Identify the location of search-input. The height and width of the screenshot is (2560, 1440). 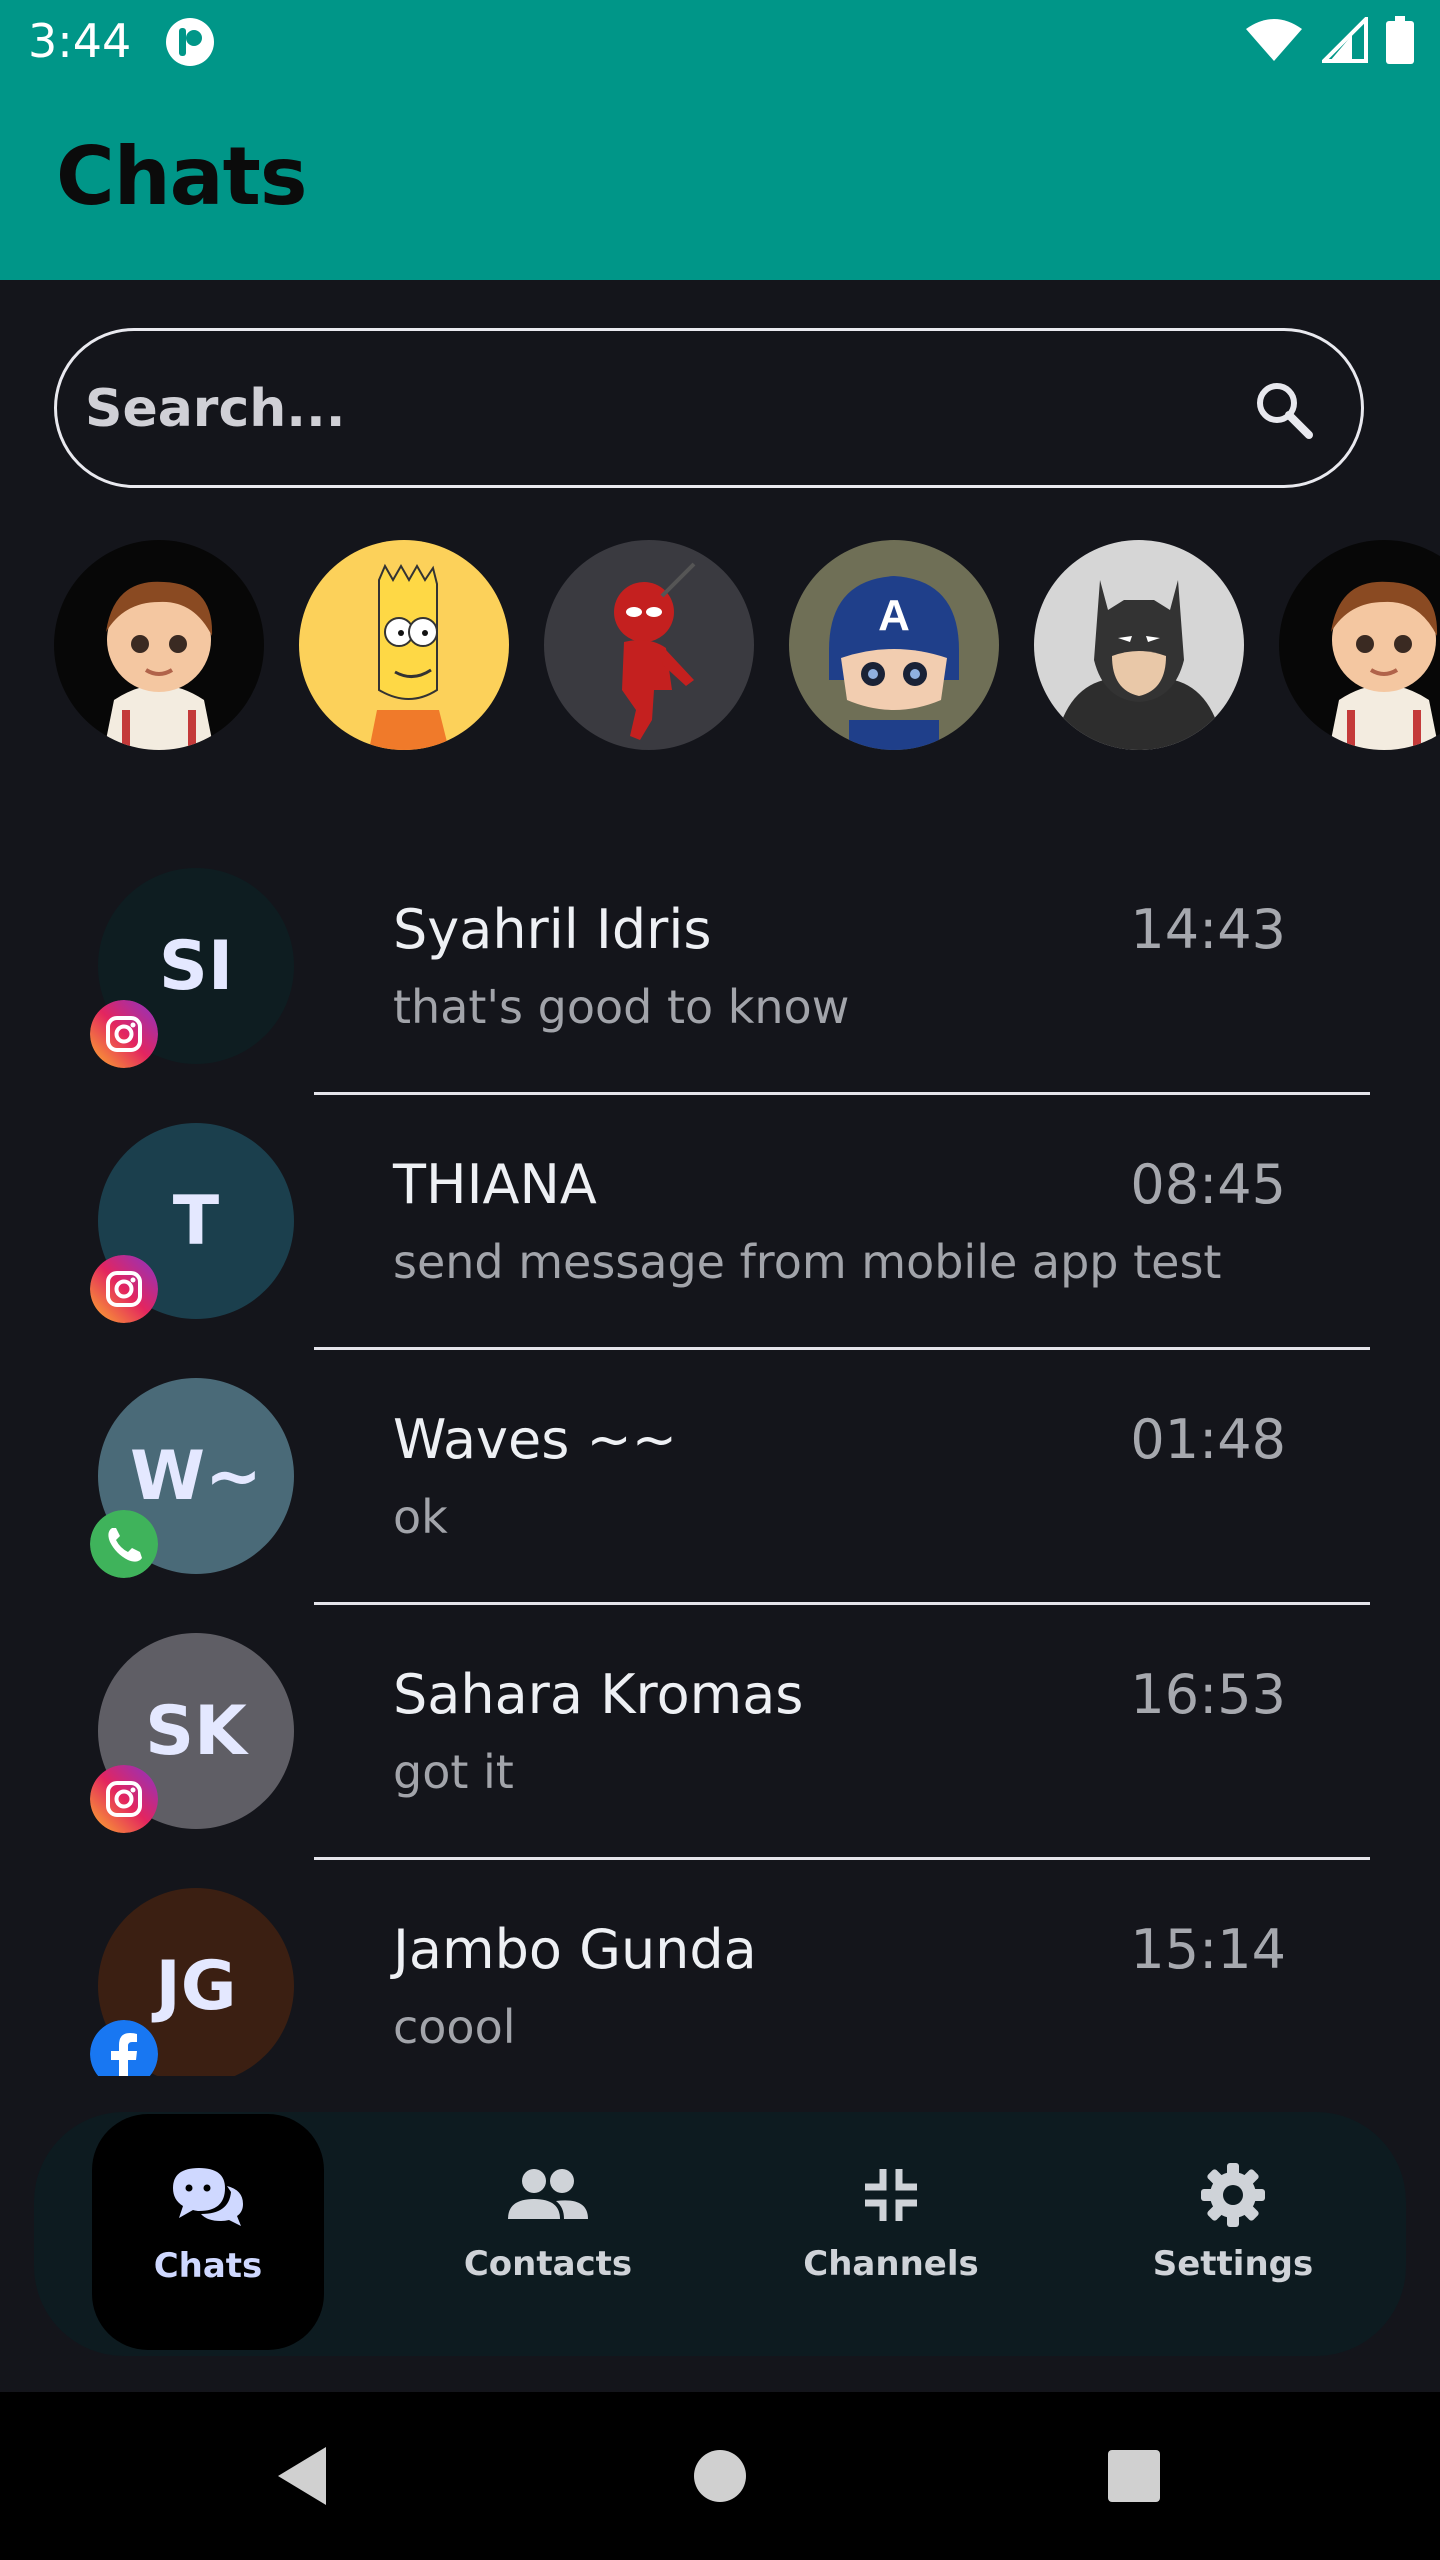
(635, 409).